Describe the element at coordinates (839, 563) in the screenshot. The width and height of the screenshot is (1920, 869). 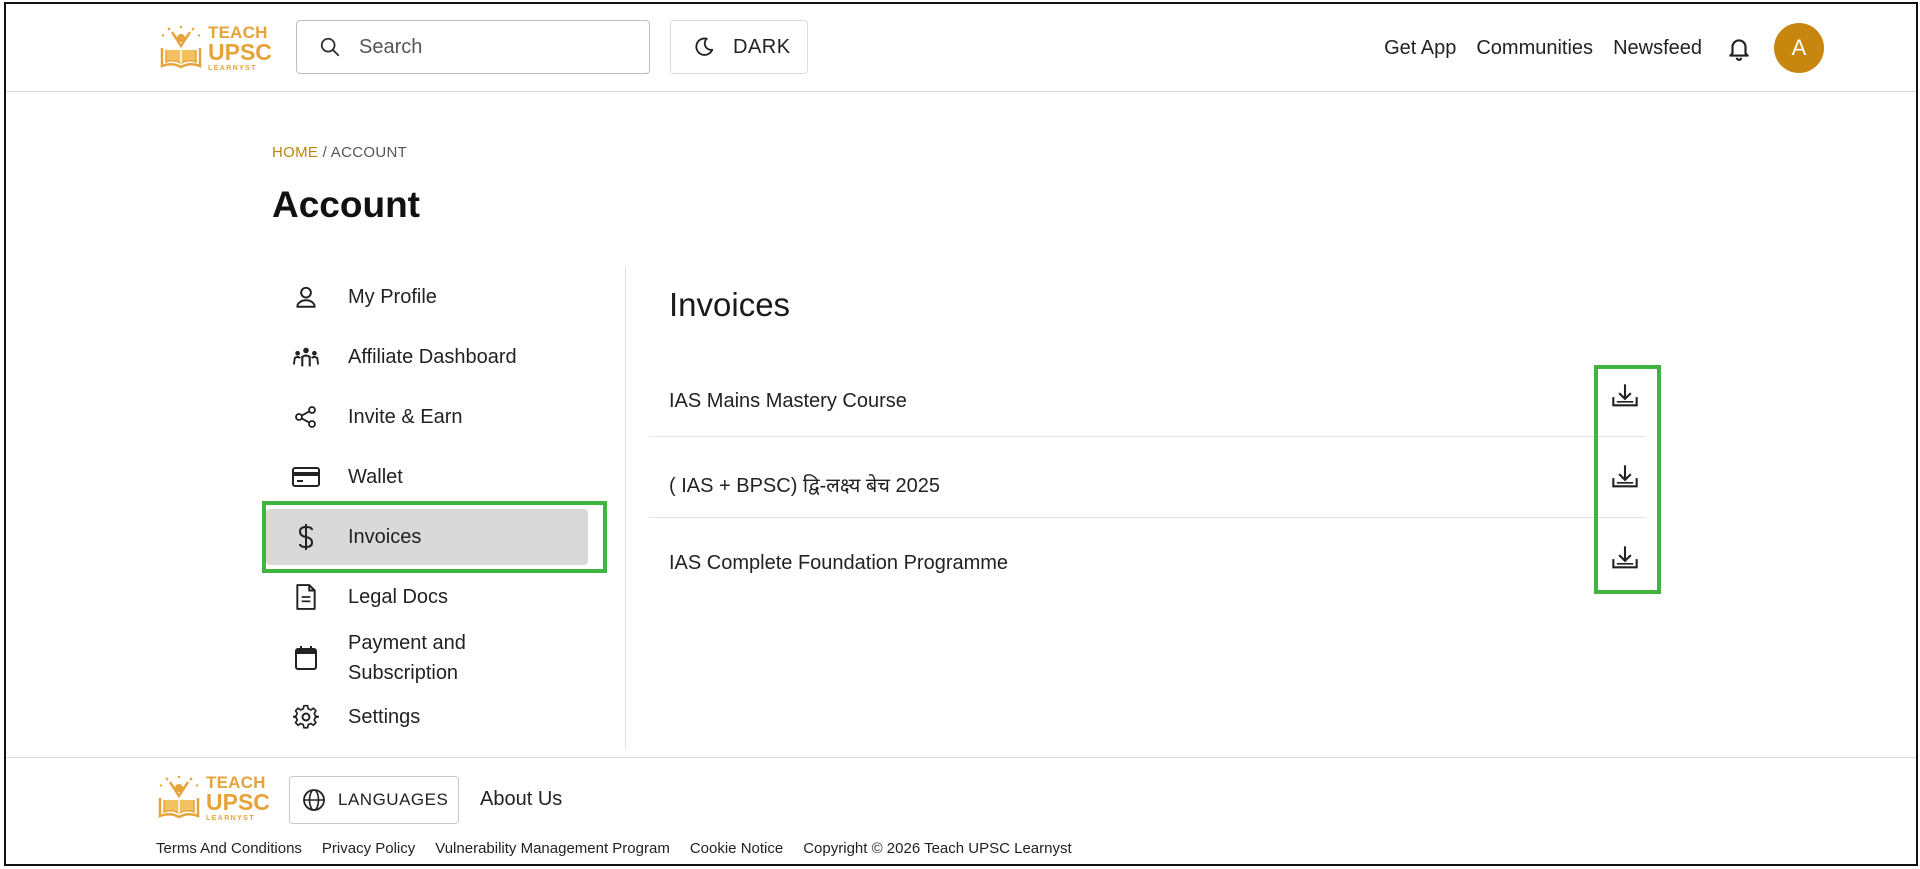
I see `invoice-name: IAS Complete Foundation Programme` at that location.